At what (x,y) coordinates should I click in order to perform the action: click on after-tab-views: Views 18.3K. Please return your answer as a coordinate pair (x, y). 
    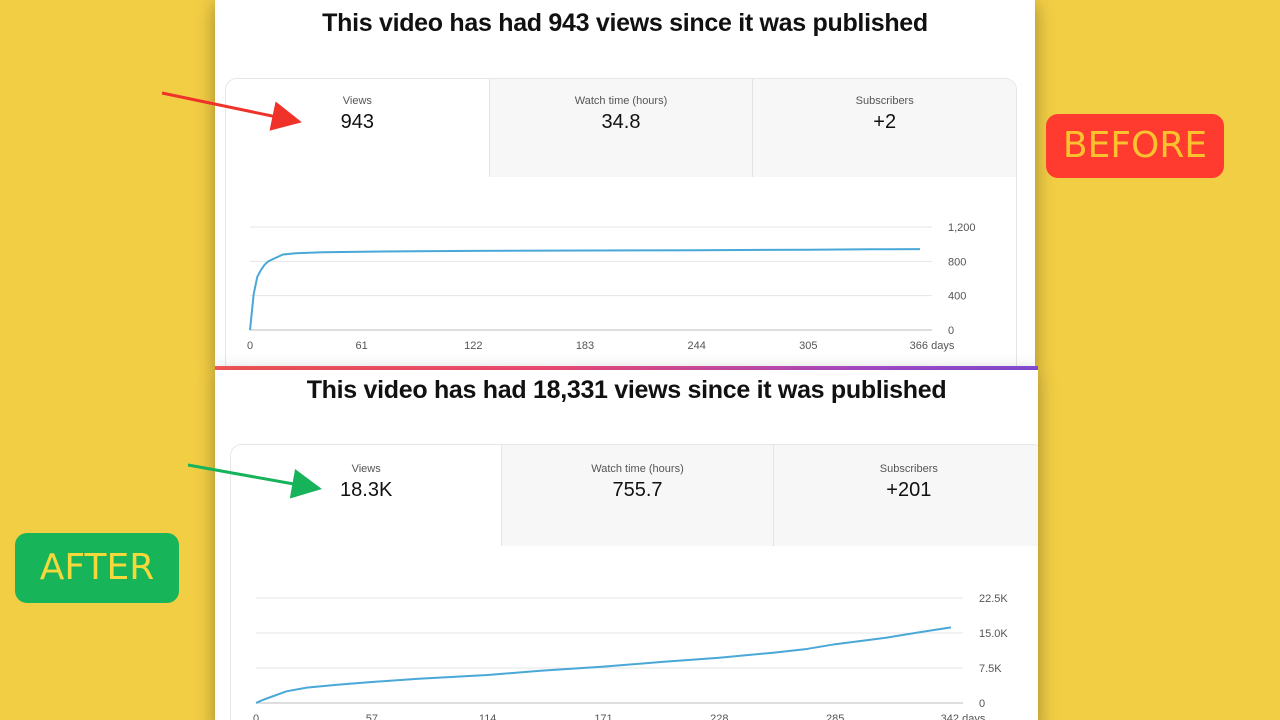
    Looking at the image, I should click on (366, 495).